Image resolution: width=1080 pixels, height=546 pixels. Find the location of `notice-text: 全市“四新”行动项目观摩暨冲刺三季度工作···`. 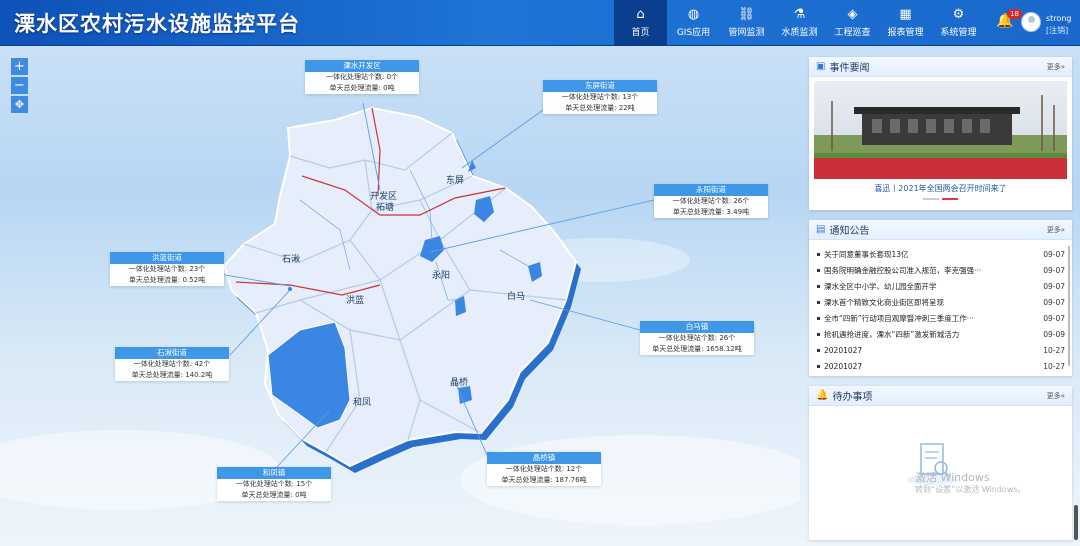

notice-text: 全市“四新”行动项目观摩暨冲刺三季度工作··· is located at coordinates (899, 318).